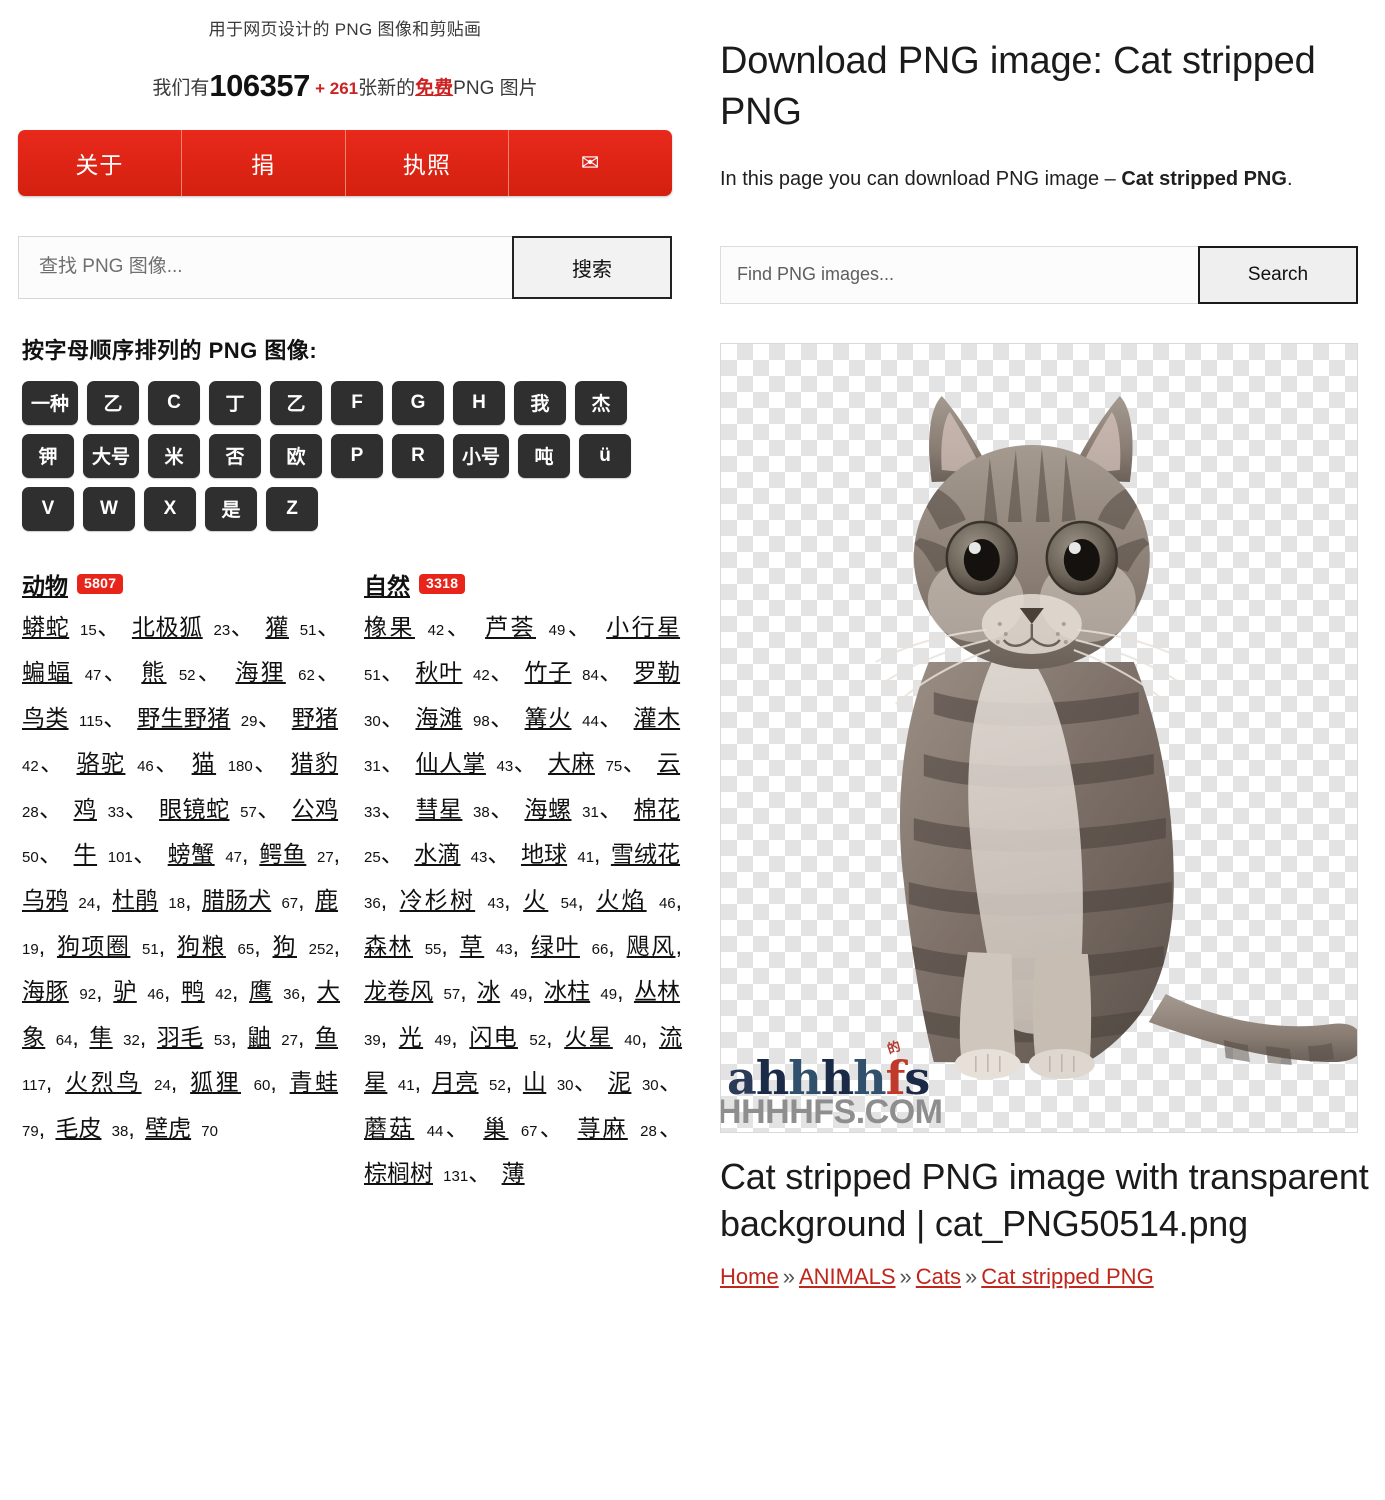  I want to click on alpha-button-8: 我, so click(540, 402).